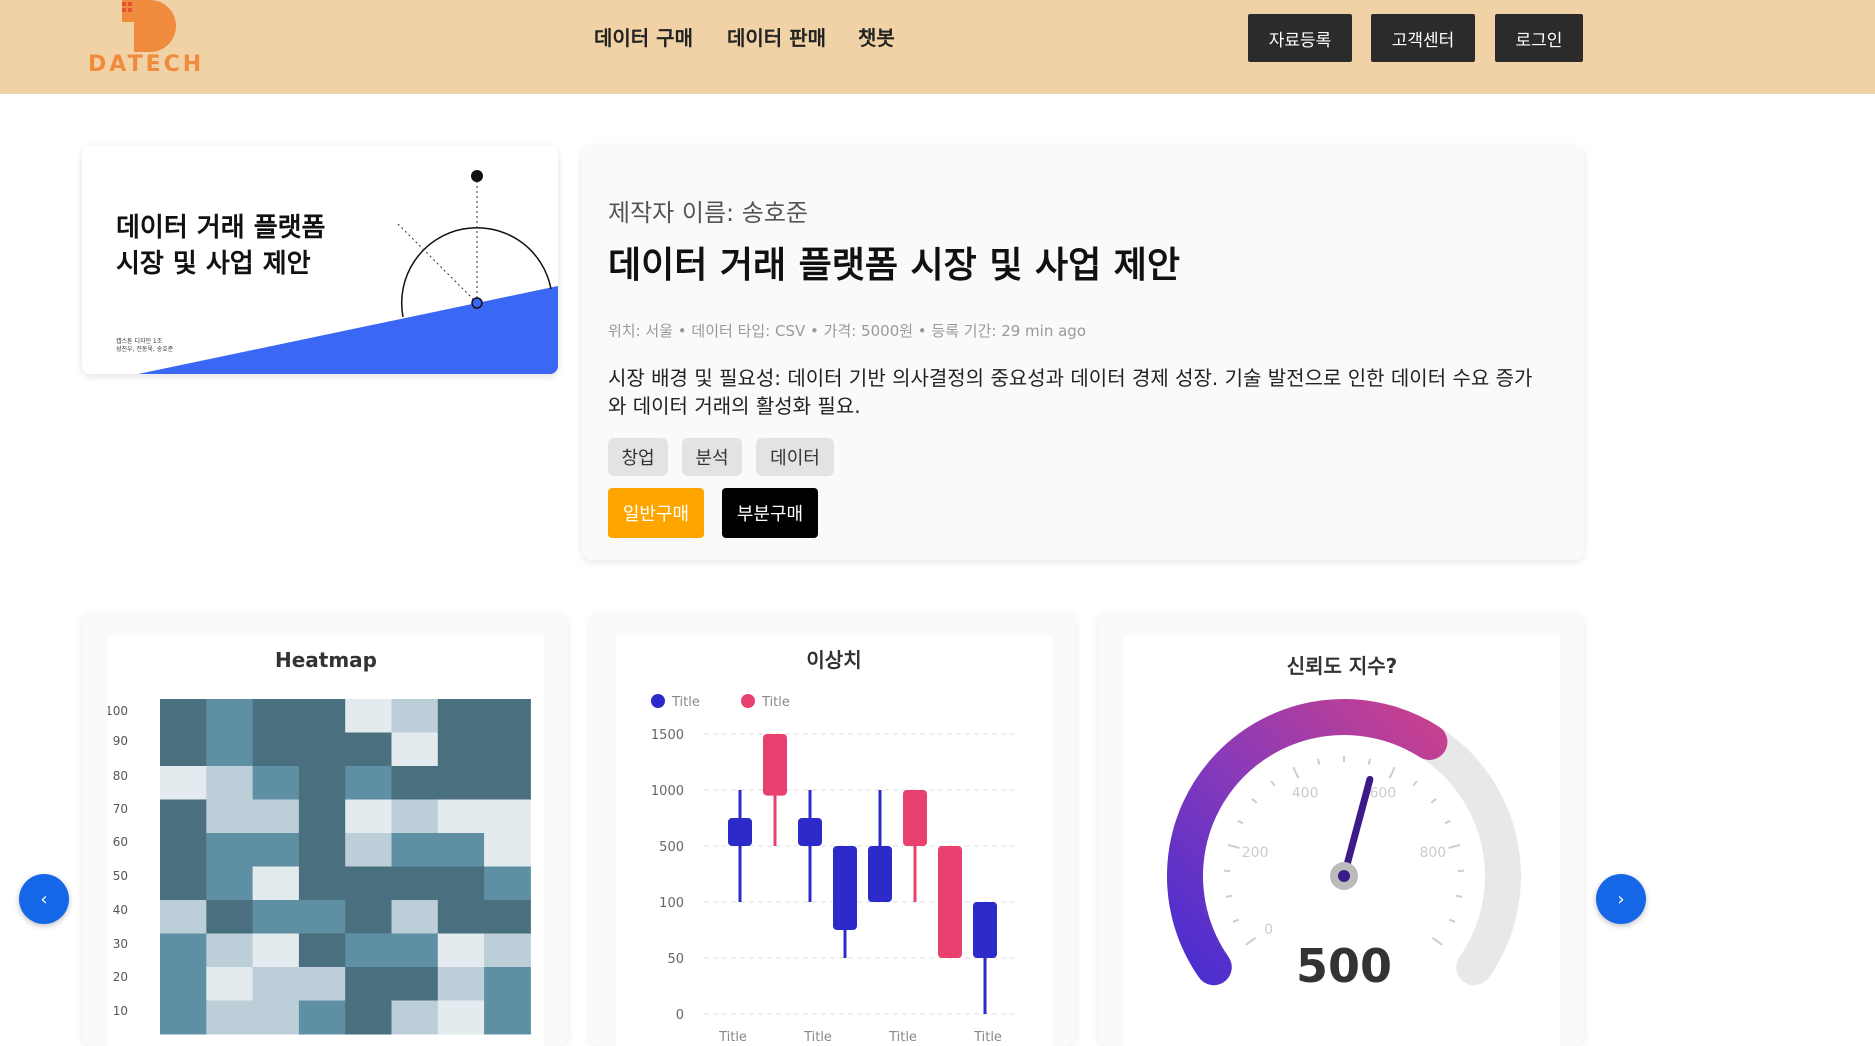 The width and height of the screenshot is (1875, 1046). I want to click on y-tick: 1000, so click(667, 791).